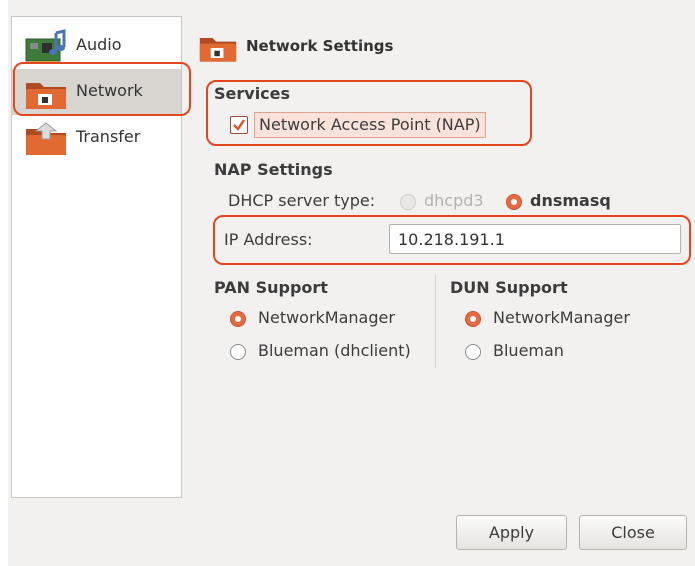 This screenshot has width=695, height=566. I want to click on dun-blueman-radio, so click(473, 352).